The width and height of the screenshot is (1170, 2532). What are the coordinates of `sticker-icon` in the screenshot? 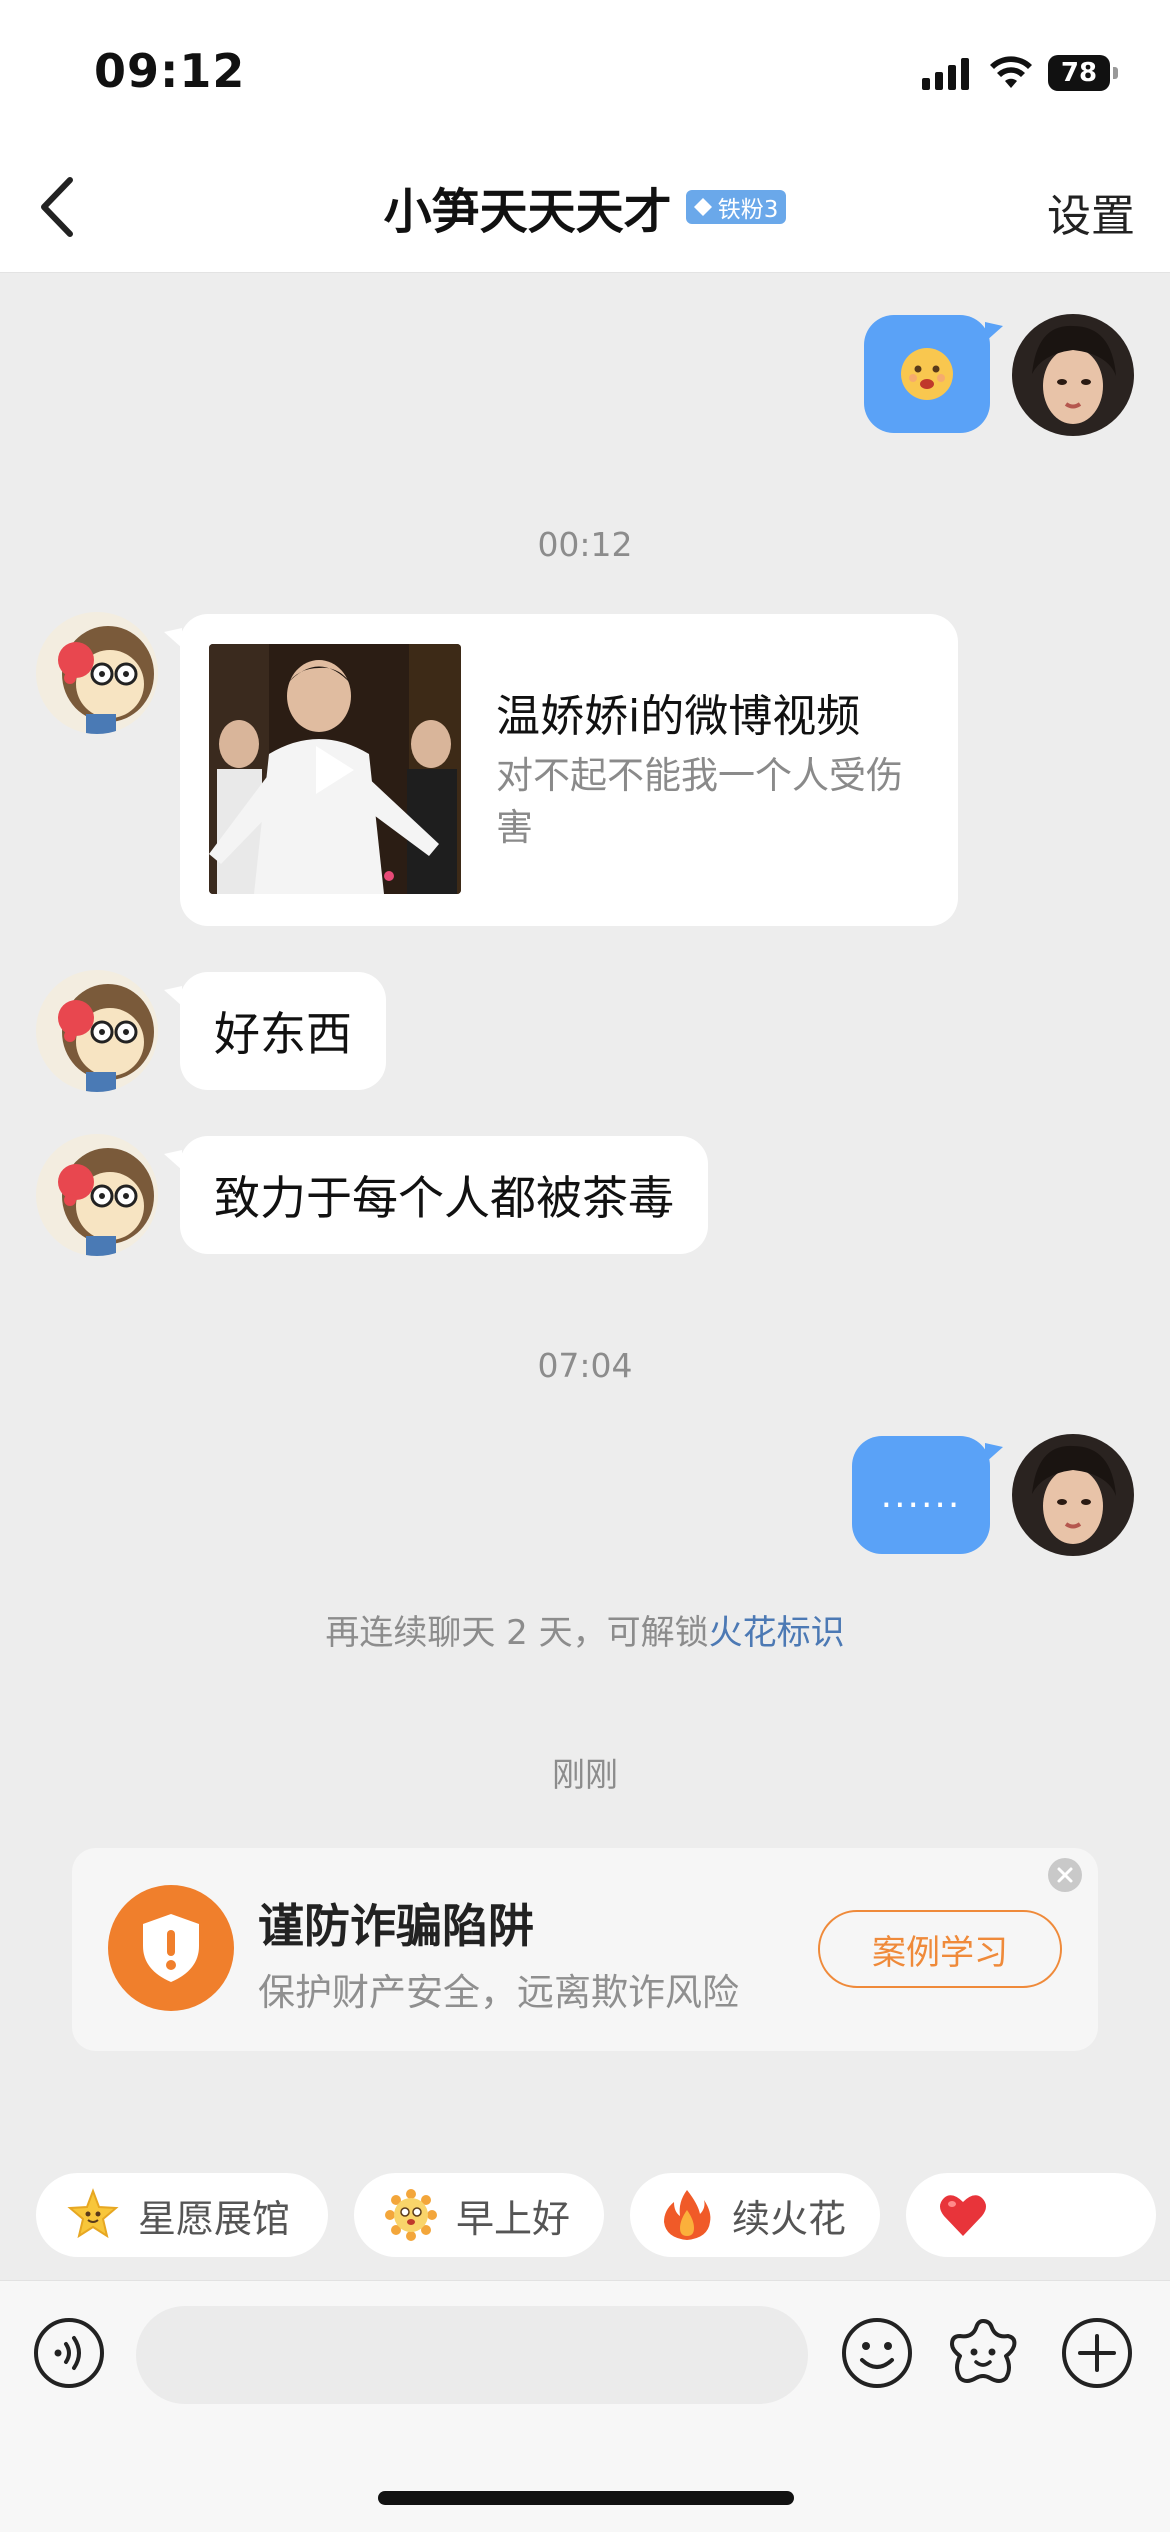 It's located at (983, 2353).